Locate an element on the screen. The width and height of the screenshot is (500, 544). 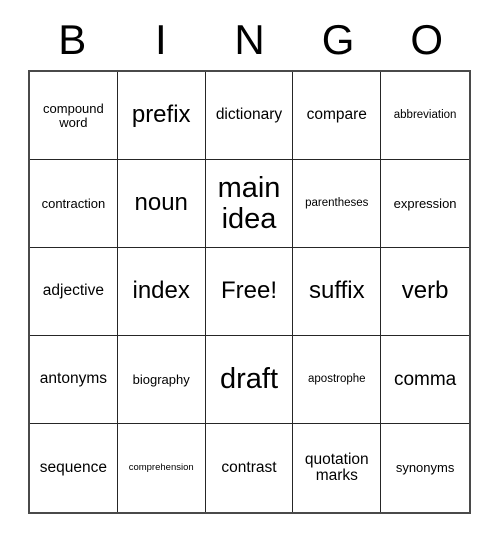
bingo-cell-label: comprehension is located at coordinates (161, 468).